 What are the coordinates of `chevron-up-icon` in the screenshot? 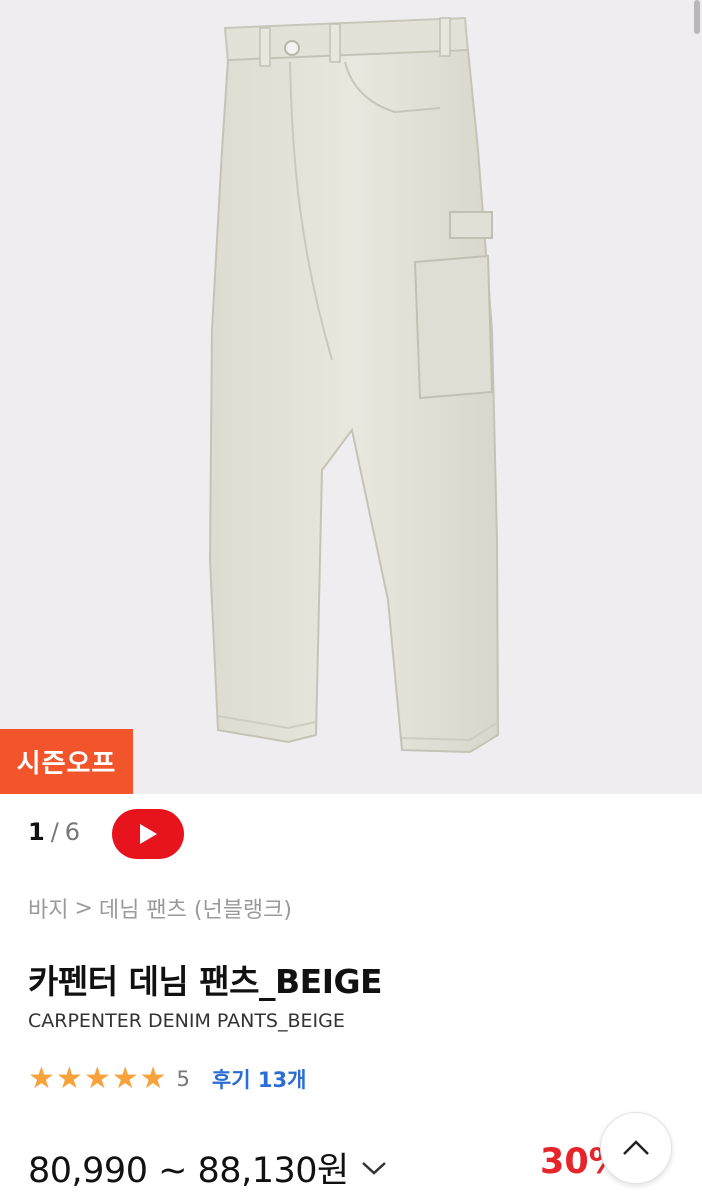 It's located at (636, 1147).